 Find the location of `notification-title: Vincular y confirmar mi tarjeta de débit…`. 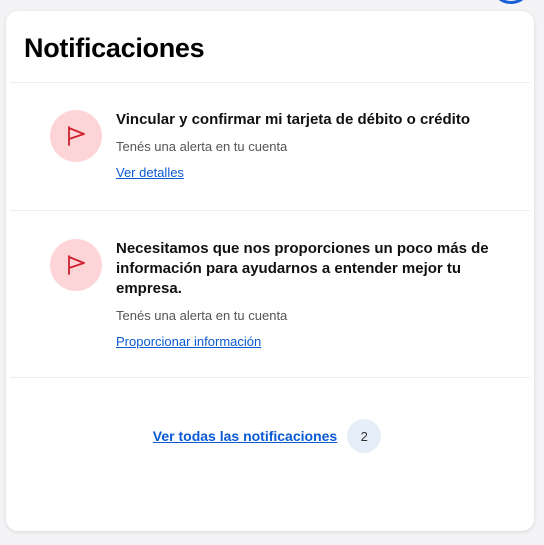

notification-title: Vincular y confirmar mi tarjeta de débit… is located at coordinates (293, 119).